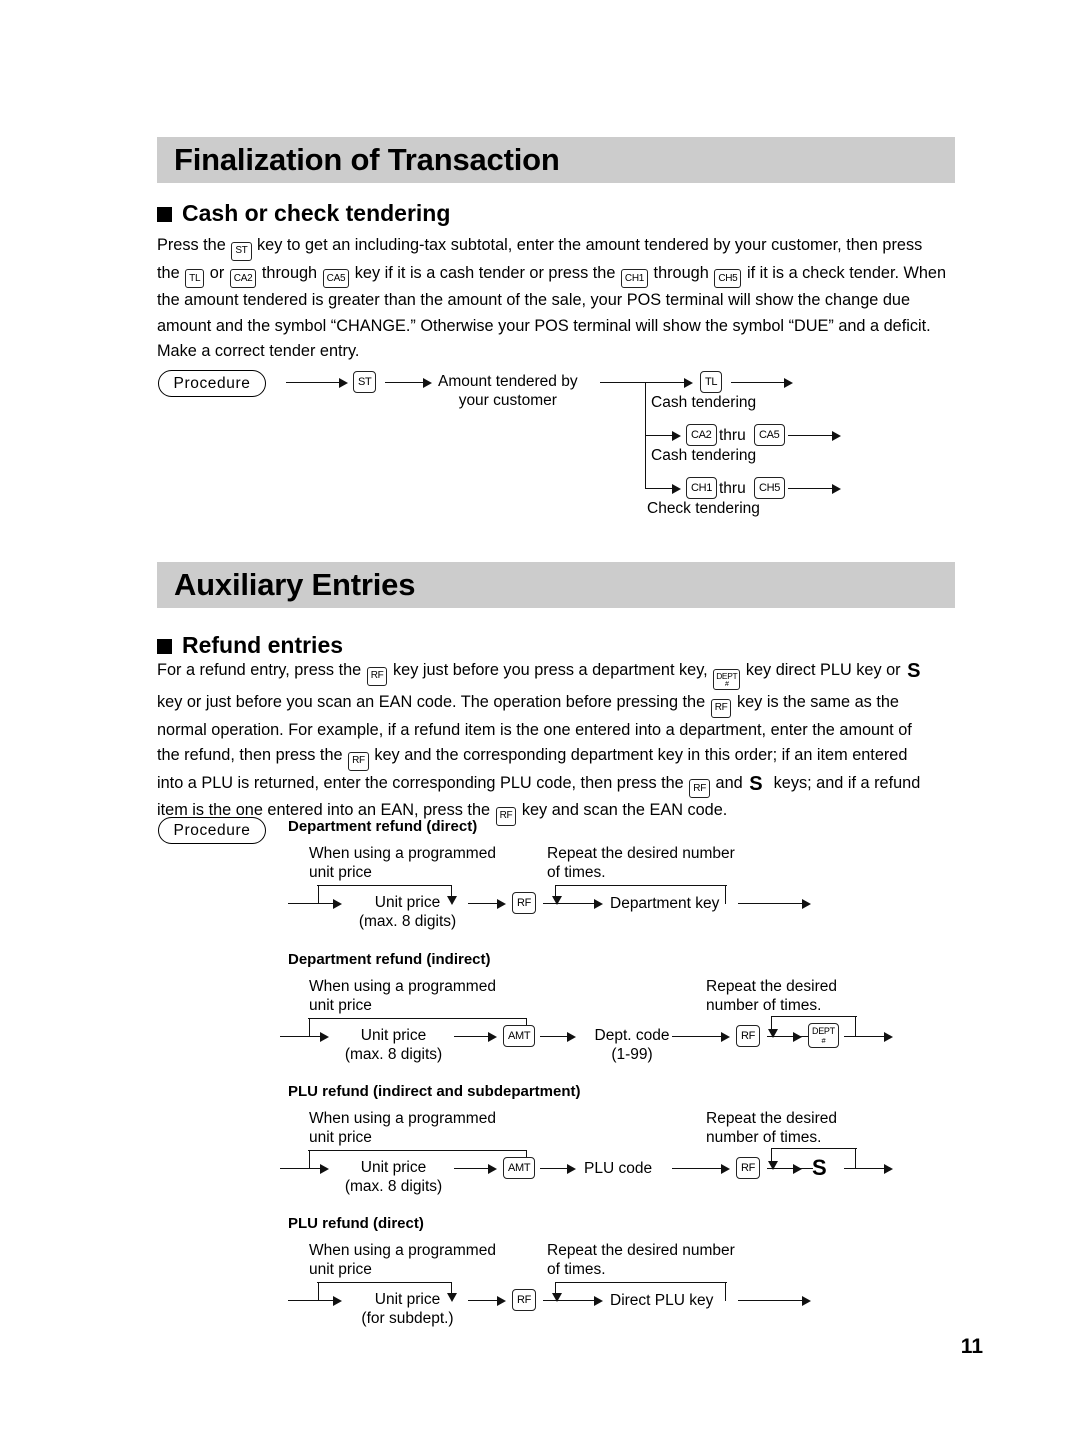  Describe the element at coordinates (823, 670) in the screenshot. I see `text-run: key direct PLU key or` at that location.